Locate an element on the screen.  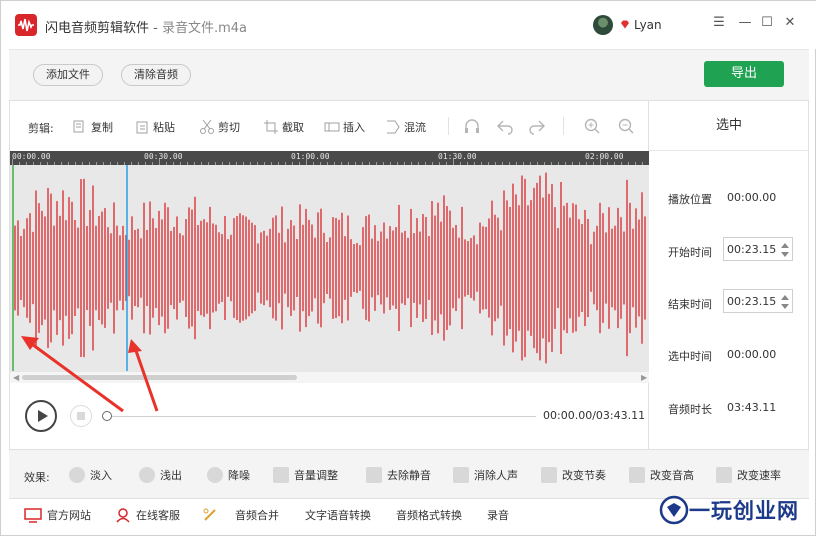
start-time-input: 00:23.15 is located at coordinates (758, 249).